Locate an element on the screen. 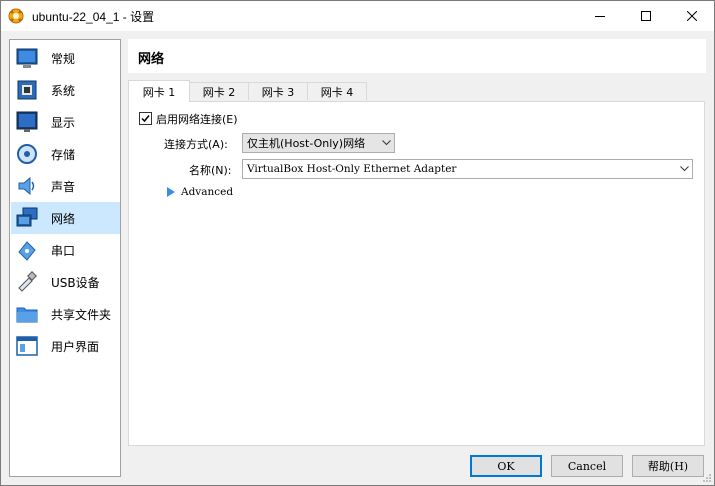  sidebar-item-label: 共享文件夹 is located at coordinates (81, 314).